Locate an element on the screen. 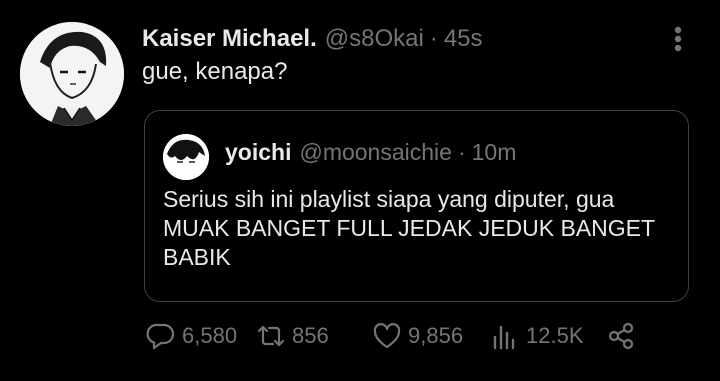 The width and height of the screenshot is (720, 381). like-button: 9,856 is located at coordinates (417, 336).